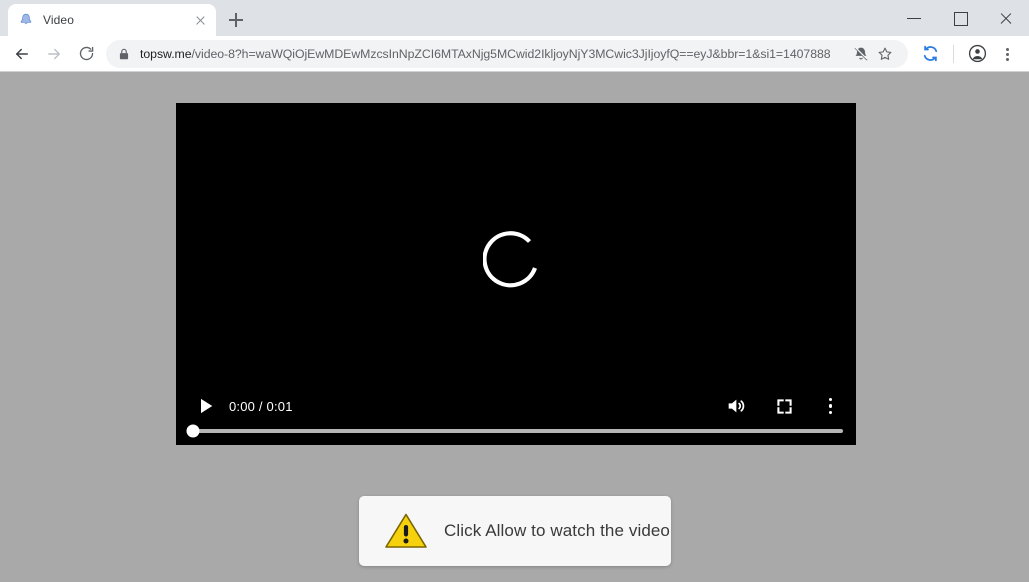  What do you see at coordinates (514, 431) in the screenshot?
I see `video-progress-bar` at bounding box center [514, 431].